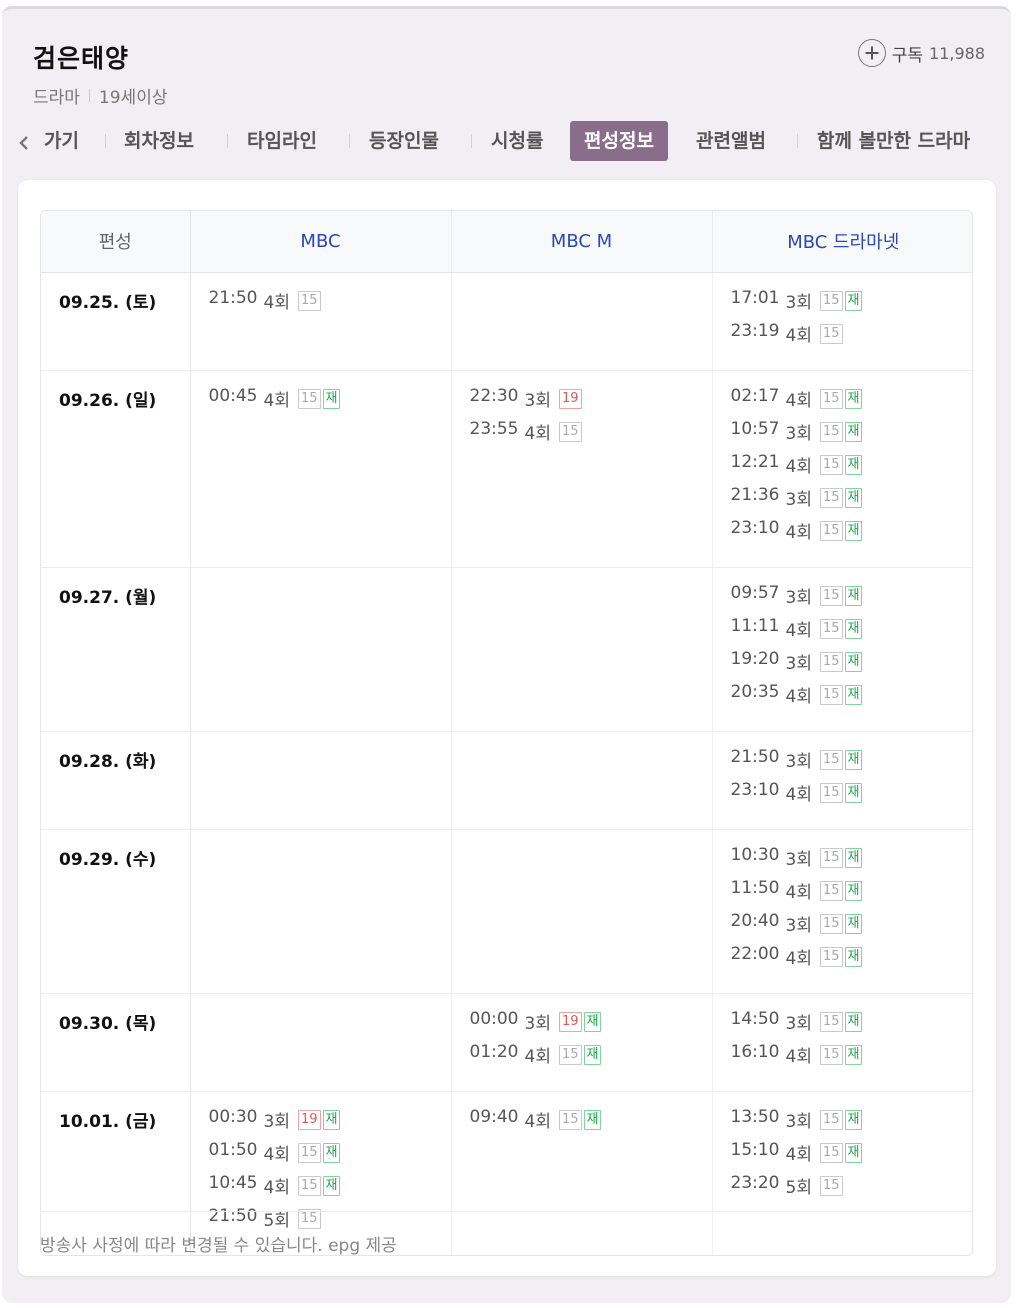 The height and width of the screenshot is (1308, 1022). I want to click on airing-item: 09:40 4회 15 재, so click(591, 1123).